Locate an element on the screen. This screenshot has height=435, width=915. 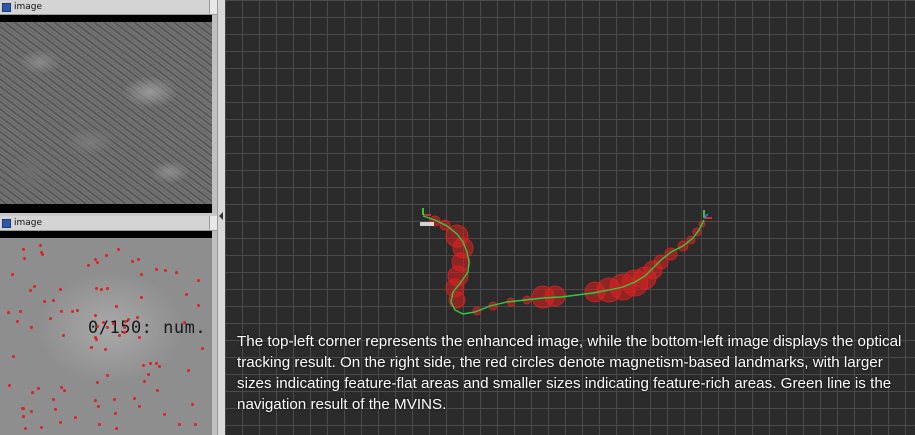
tracking-image-panel: image 0/150: num. is located at coordinates (108, 325).